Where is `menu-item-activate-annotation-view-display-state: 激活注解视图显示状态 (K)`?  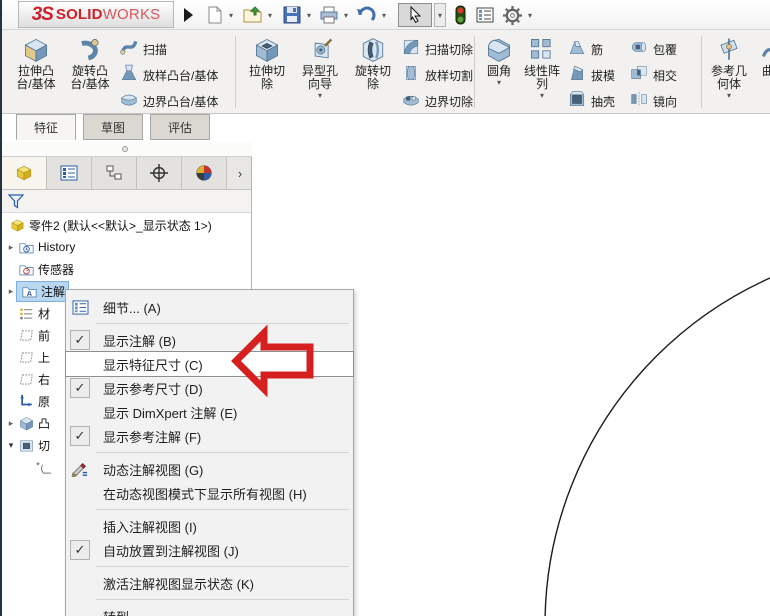
menu-item-activate-annotation-view-display-state: 激活注解视图显示状态 (K) is located at coordinates (209, 583).